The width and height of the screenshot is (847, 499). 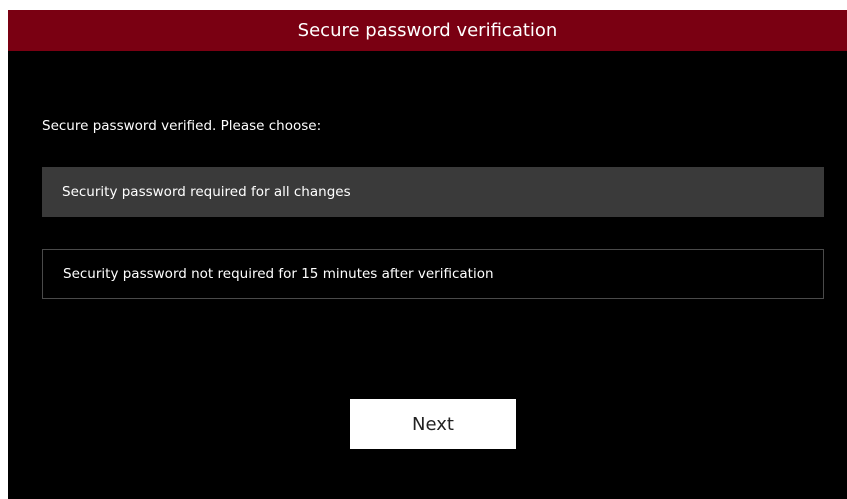 What do you see at coordinates (182, 126) in the screenshot?
I see `verification-prompt: Secure password verified. Please choose:` at bounding box center [182, 126].